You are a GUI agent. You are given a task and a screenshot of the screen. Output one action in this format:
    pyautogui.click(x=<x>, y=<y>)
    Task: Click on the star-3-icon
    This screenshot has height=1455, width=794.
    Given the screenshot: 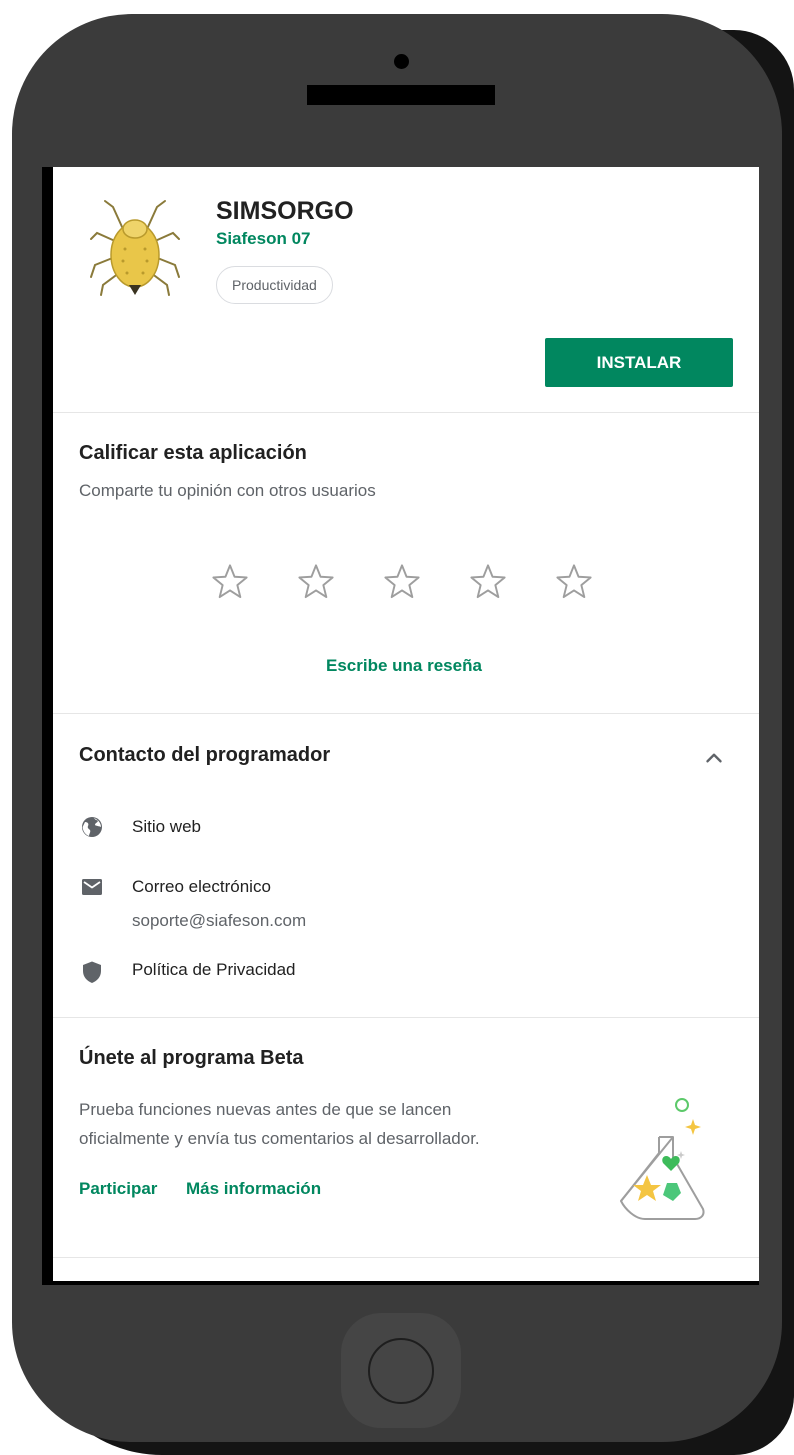 What is the action you would take?
    pyautogui.click(x=402, y=582)
    